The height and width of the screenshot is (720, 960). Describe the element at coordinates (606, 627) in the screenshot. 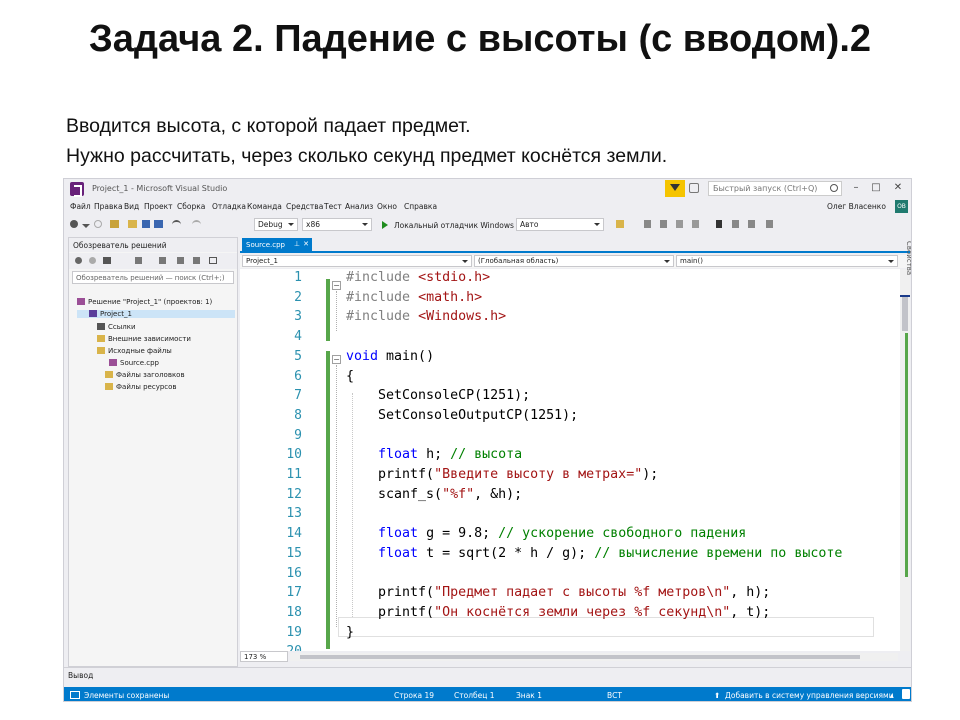

I see `current-line-highlight` at that location.